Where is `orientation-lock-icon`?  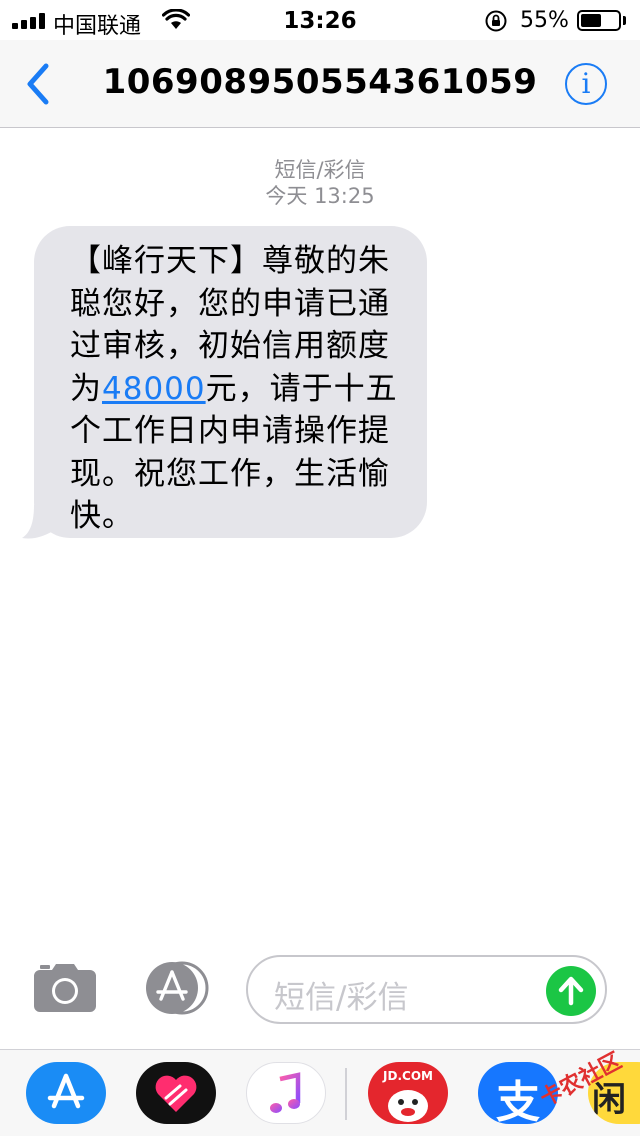 orientation-lock-icon is located at coordinates (496, 21).